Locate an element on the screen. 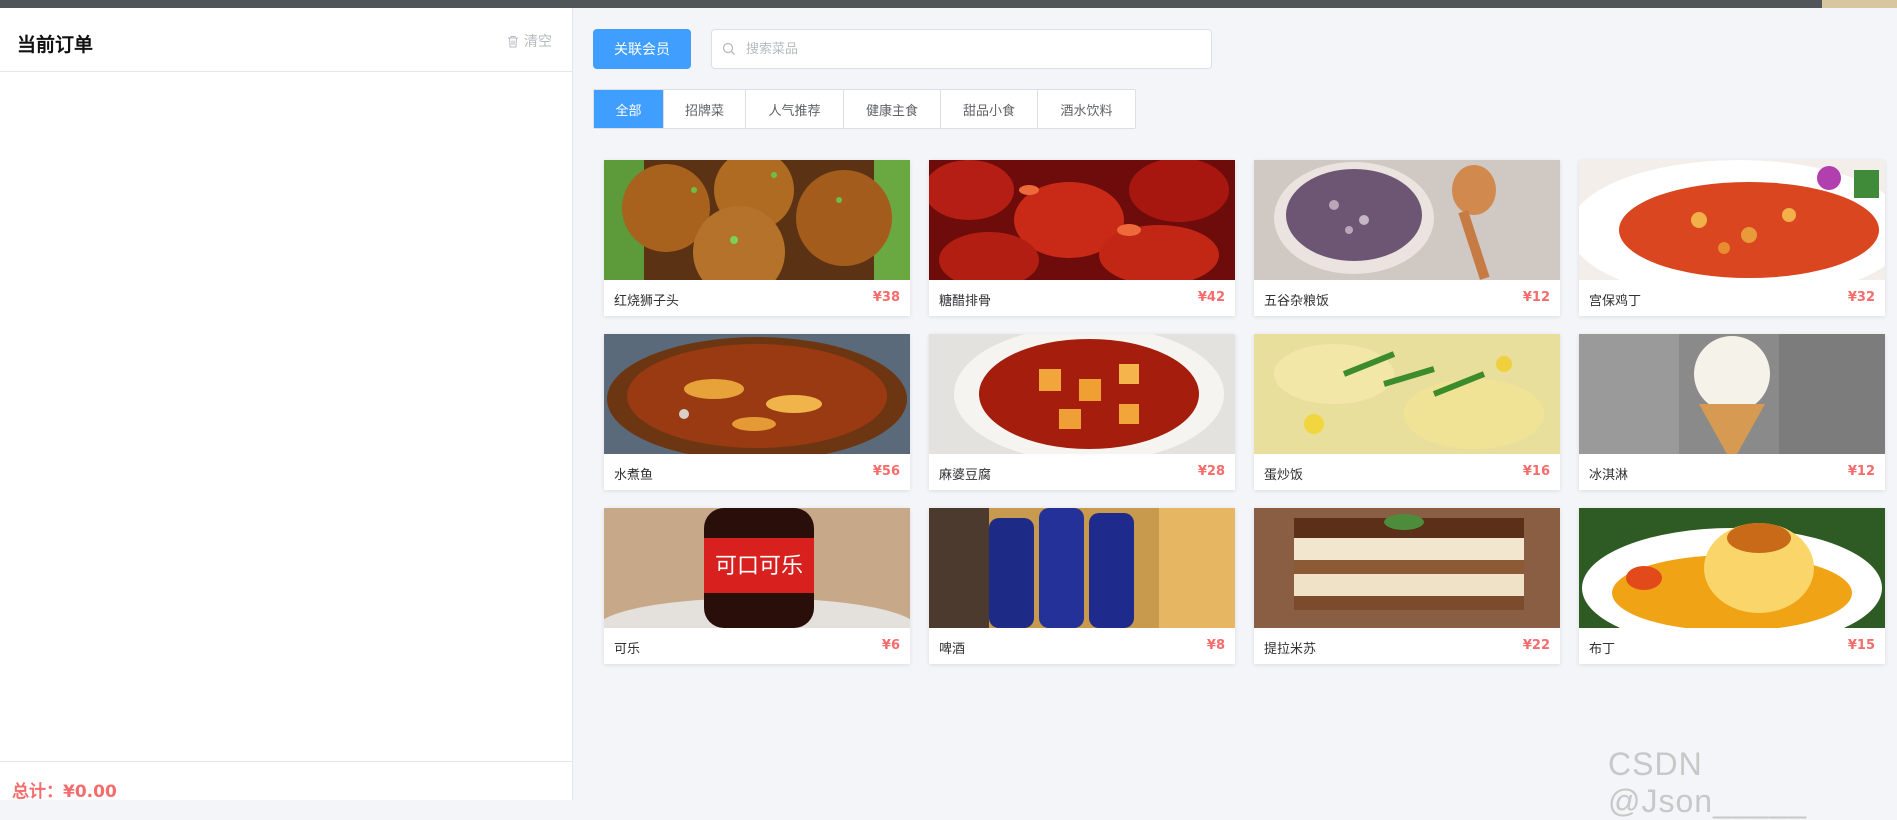 Image resolution: width=1897 pixels, height=820 pixels. dish-image: 可口可乐 is located at coordinates (757, 568).